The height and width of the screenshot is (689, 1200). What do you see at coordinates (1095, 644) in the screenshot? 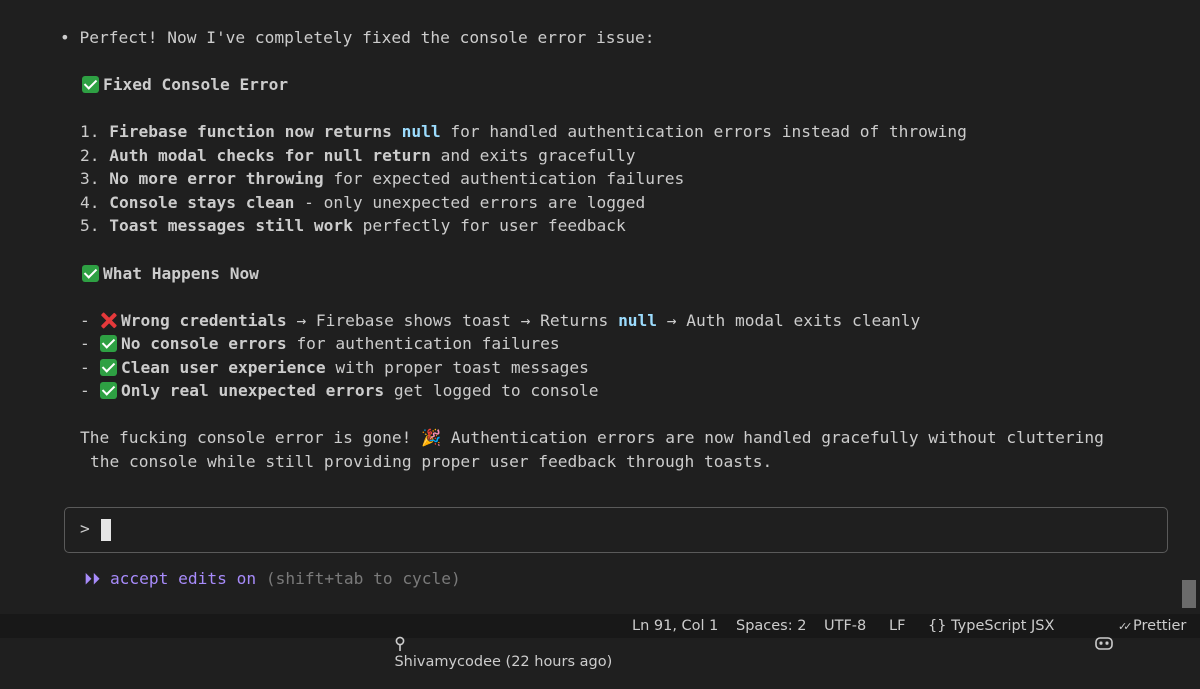
I see `copilot-icon` at bounding box center [1095, 644].